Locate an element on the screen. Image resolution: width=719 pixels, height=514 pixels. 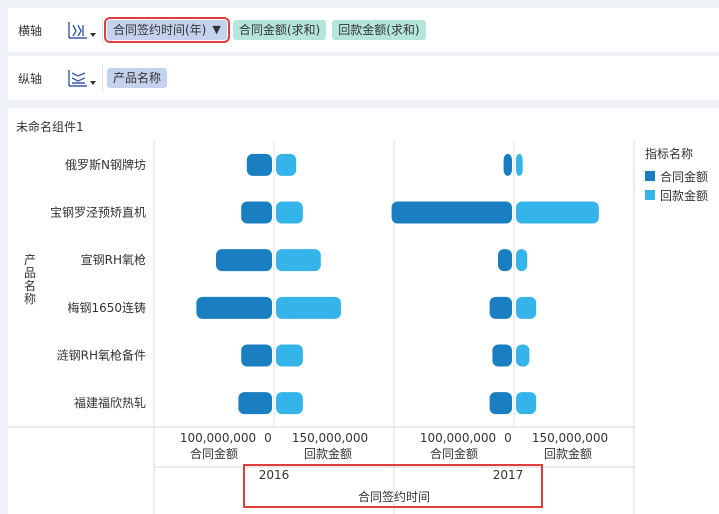
horizontal-chart-icon is located at coordinates (77, 78).